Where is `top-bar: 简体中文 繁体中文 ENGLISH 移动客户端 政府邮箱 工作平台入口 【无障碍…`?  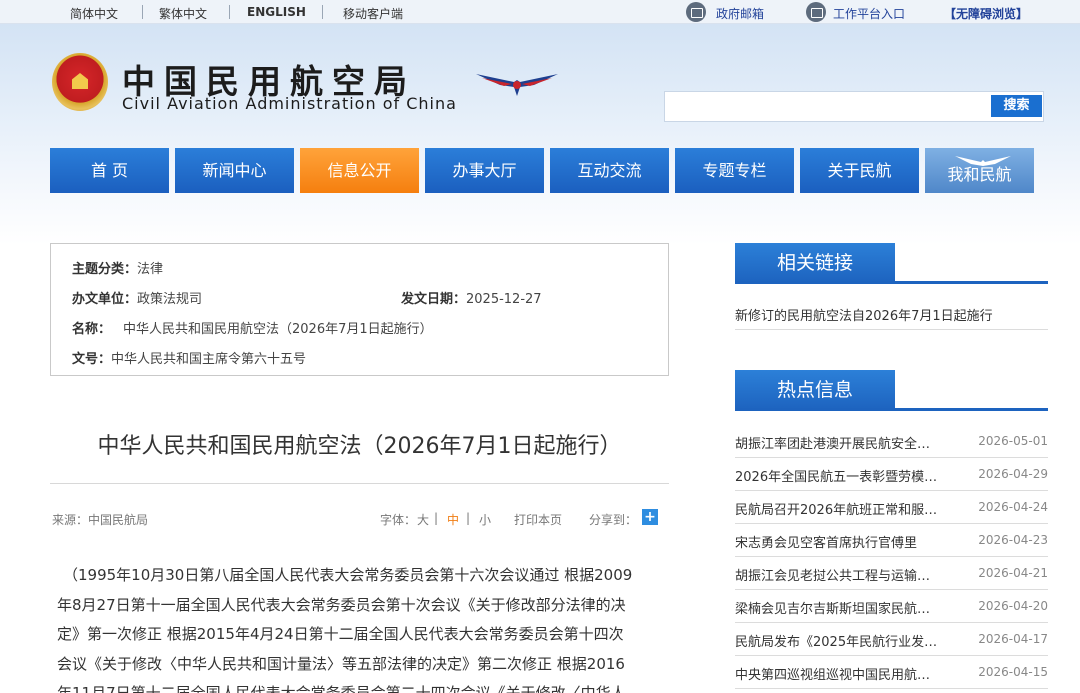 top-bar: 简体中文 繁体中文 ENGLISH 移动客户端 政府邮箱 工作平台入口 【无障碍… is located at coordinates (540, 12).